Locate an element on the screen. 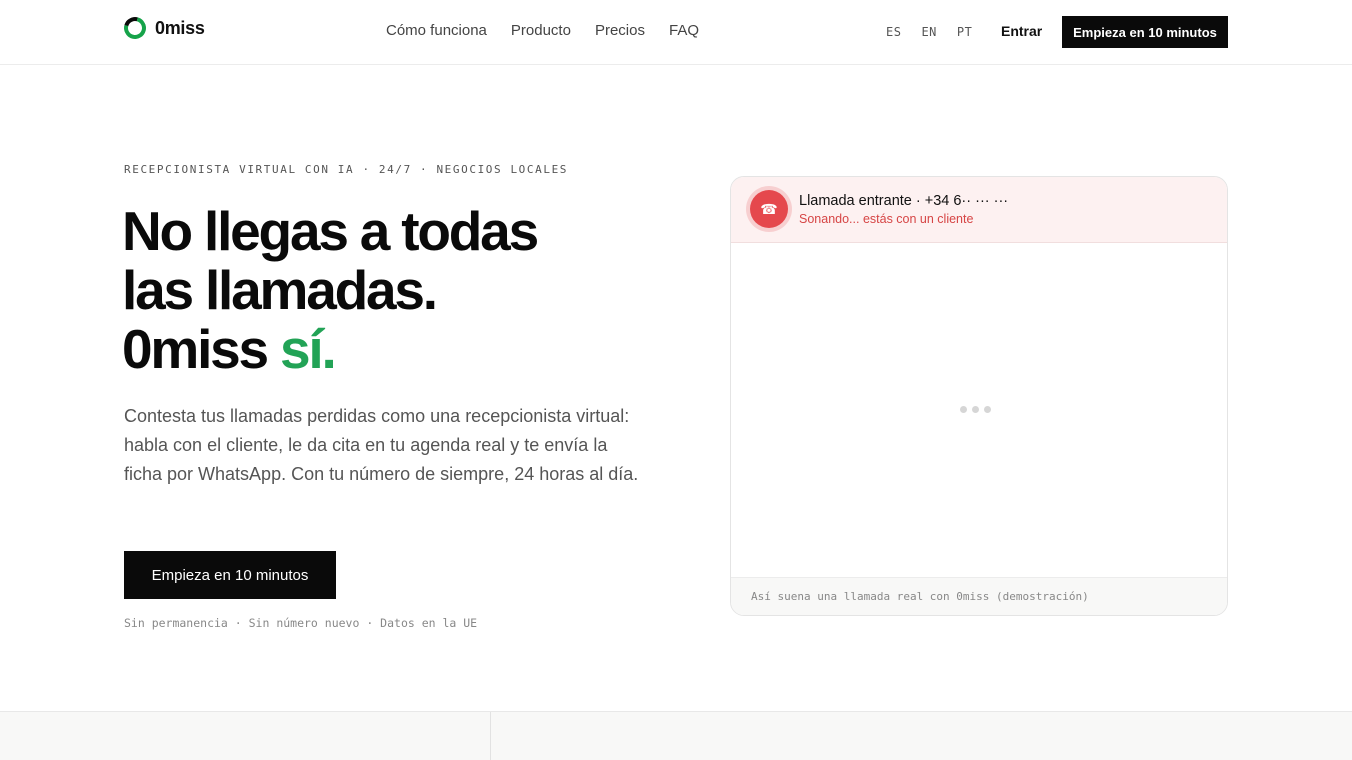 This screenshot has height=760, width=1352. typing-indicator-icon is located at coordinates (975, 409).